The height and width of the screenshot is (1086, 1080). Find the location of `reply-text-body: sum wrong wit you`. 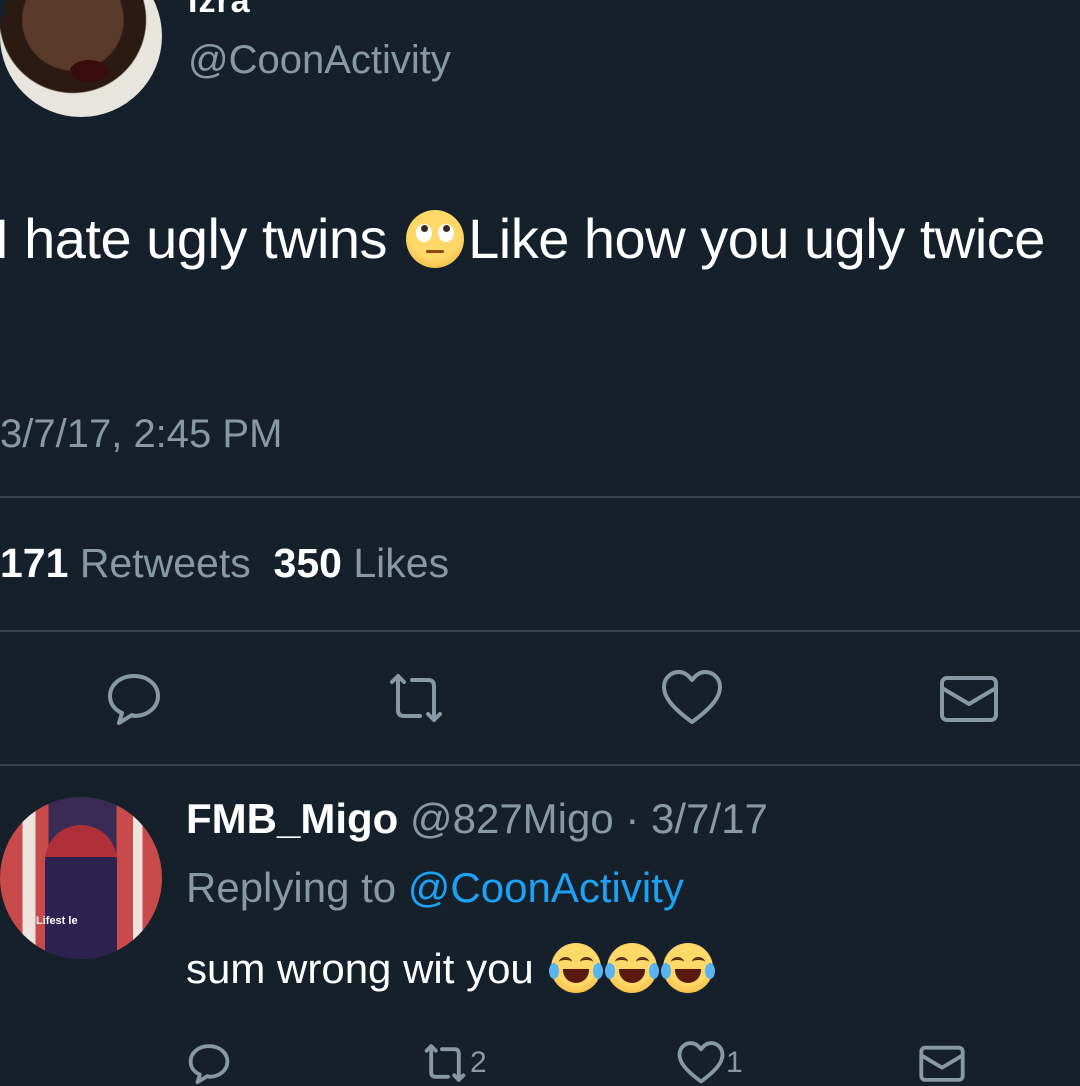

reply-text-body: sum wrong wit you is located at coordinates (366, 968).